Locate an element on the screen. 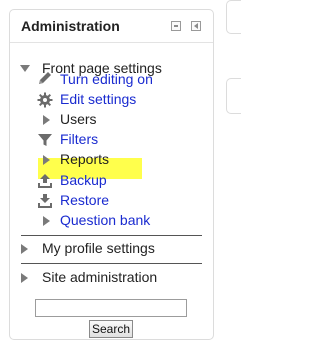 This screenshot has height=351, width=320. my-profile-settings-node: My profile settings is located at coordinates (113, 249).